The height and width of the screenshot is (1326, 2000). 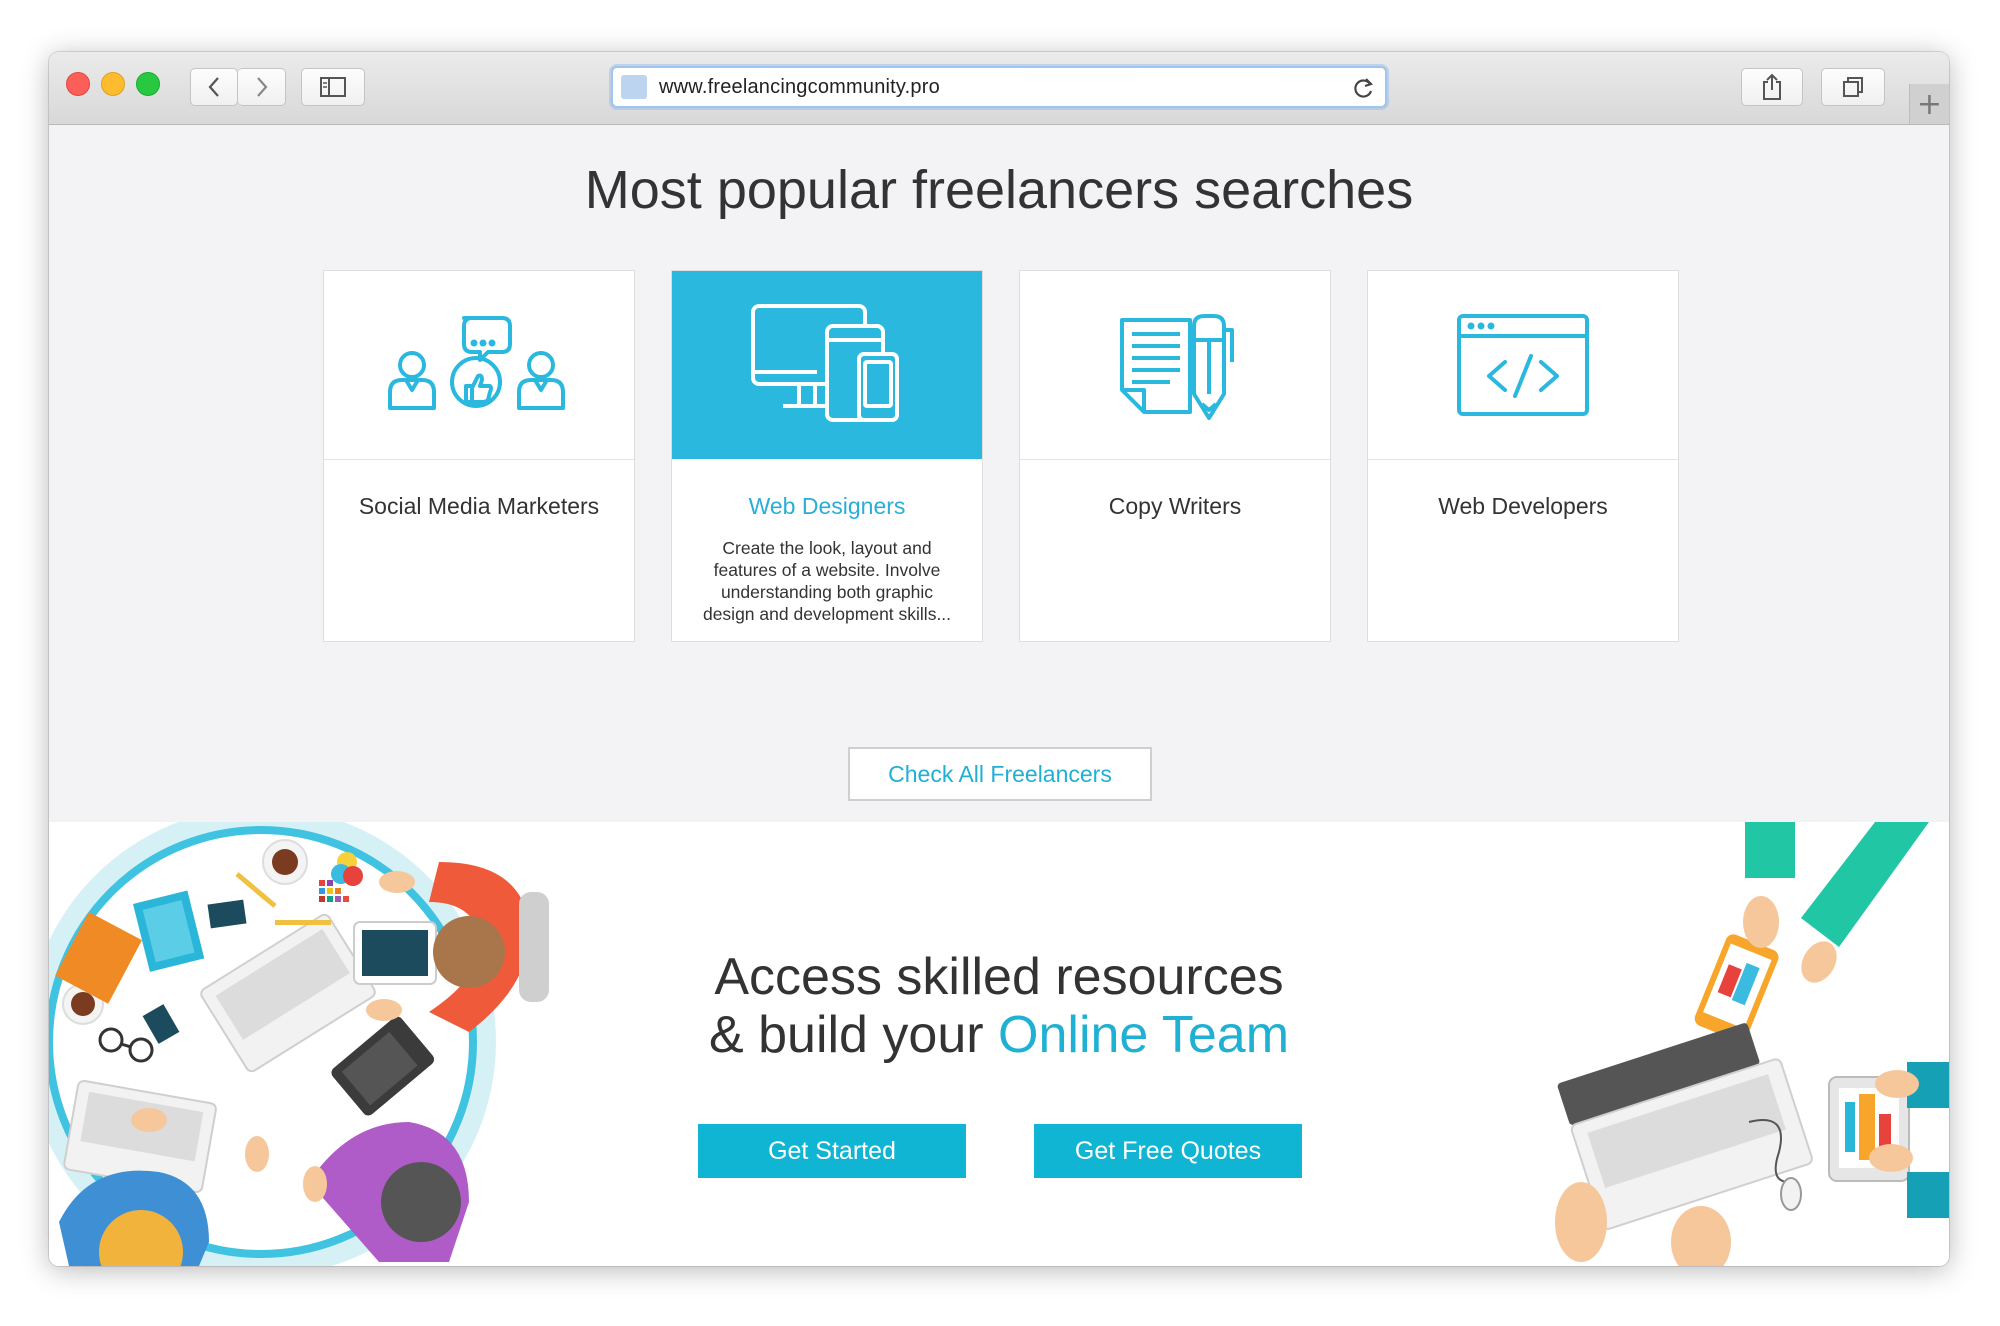 What do you see at coordinates (479, 506) in the screenshot?
I see `card-label: Social Media Marketers` at bounding box center [479, 506].